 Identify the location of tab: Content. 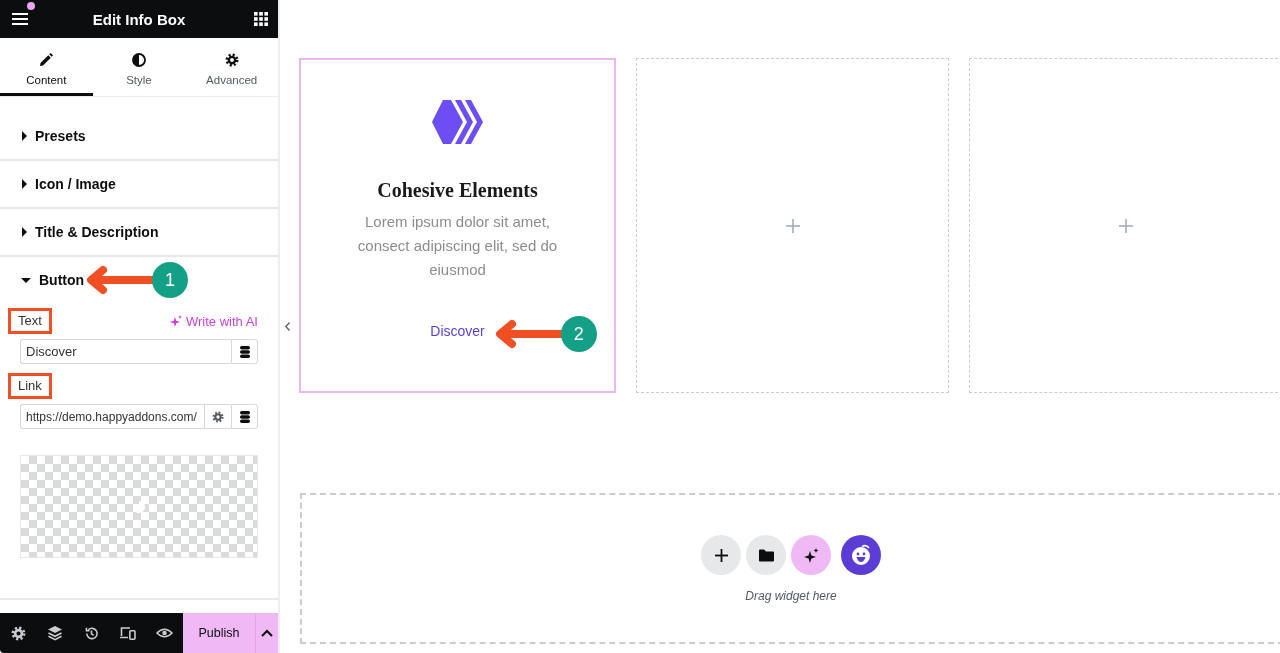
(46, 67).